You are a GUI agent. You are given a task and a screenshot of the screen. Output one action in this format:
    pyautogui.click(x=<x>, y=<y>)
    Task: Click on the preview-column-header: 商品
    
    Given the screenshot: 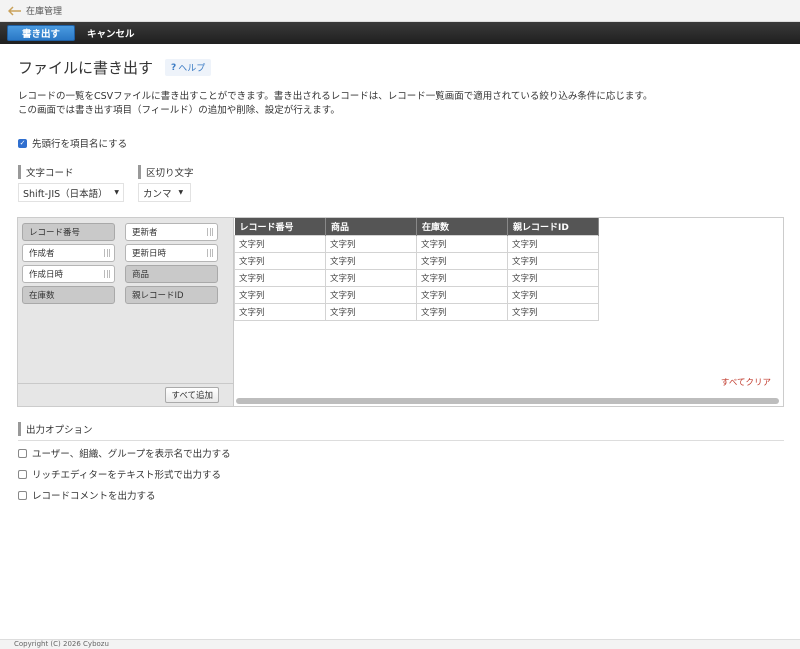 What is the action you would take?
    pyautogui.click(x=371, y=226)
    